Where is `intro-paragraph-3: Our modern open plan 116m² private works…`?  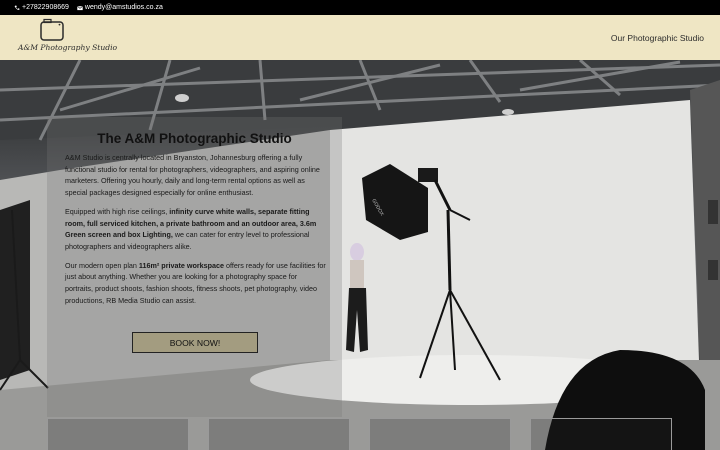 intro-paragraph-3: Our modern open plan 116m² private works… is located at coordinates (195, 282).